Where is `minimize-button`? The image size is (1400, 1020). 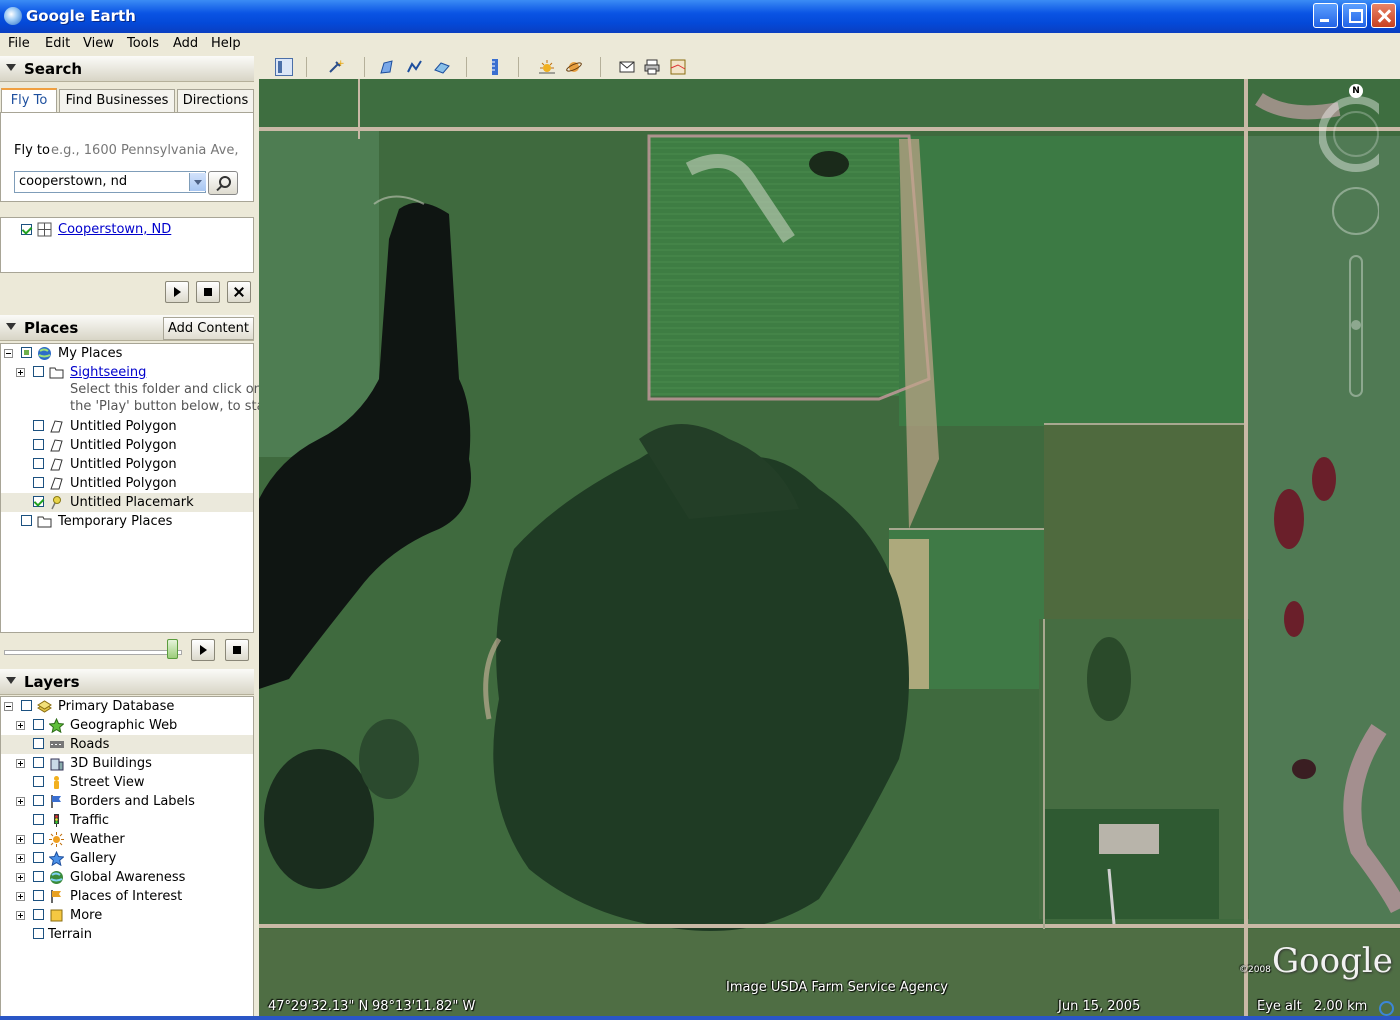 minimize-button is located at coordinates (1325, 15).